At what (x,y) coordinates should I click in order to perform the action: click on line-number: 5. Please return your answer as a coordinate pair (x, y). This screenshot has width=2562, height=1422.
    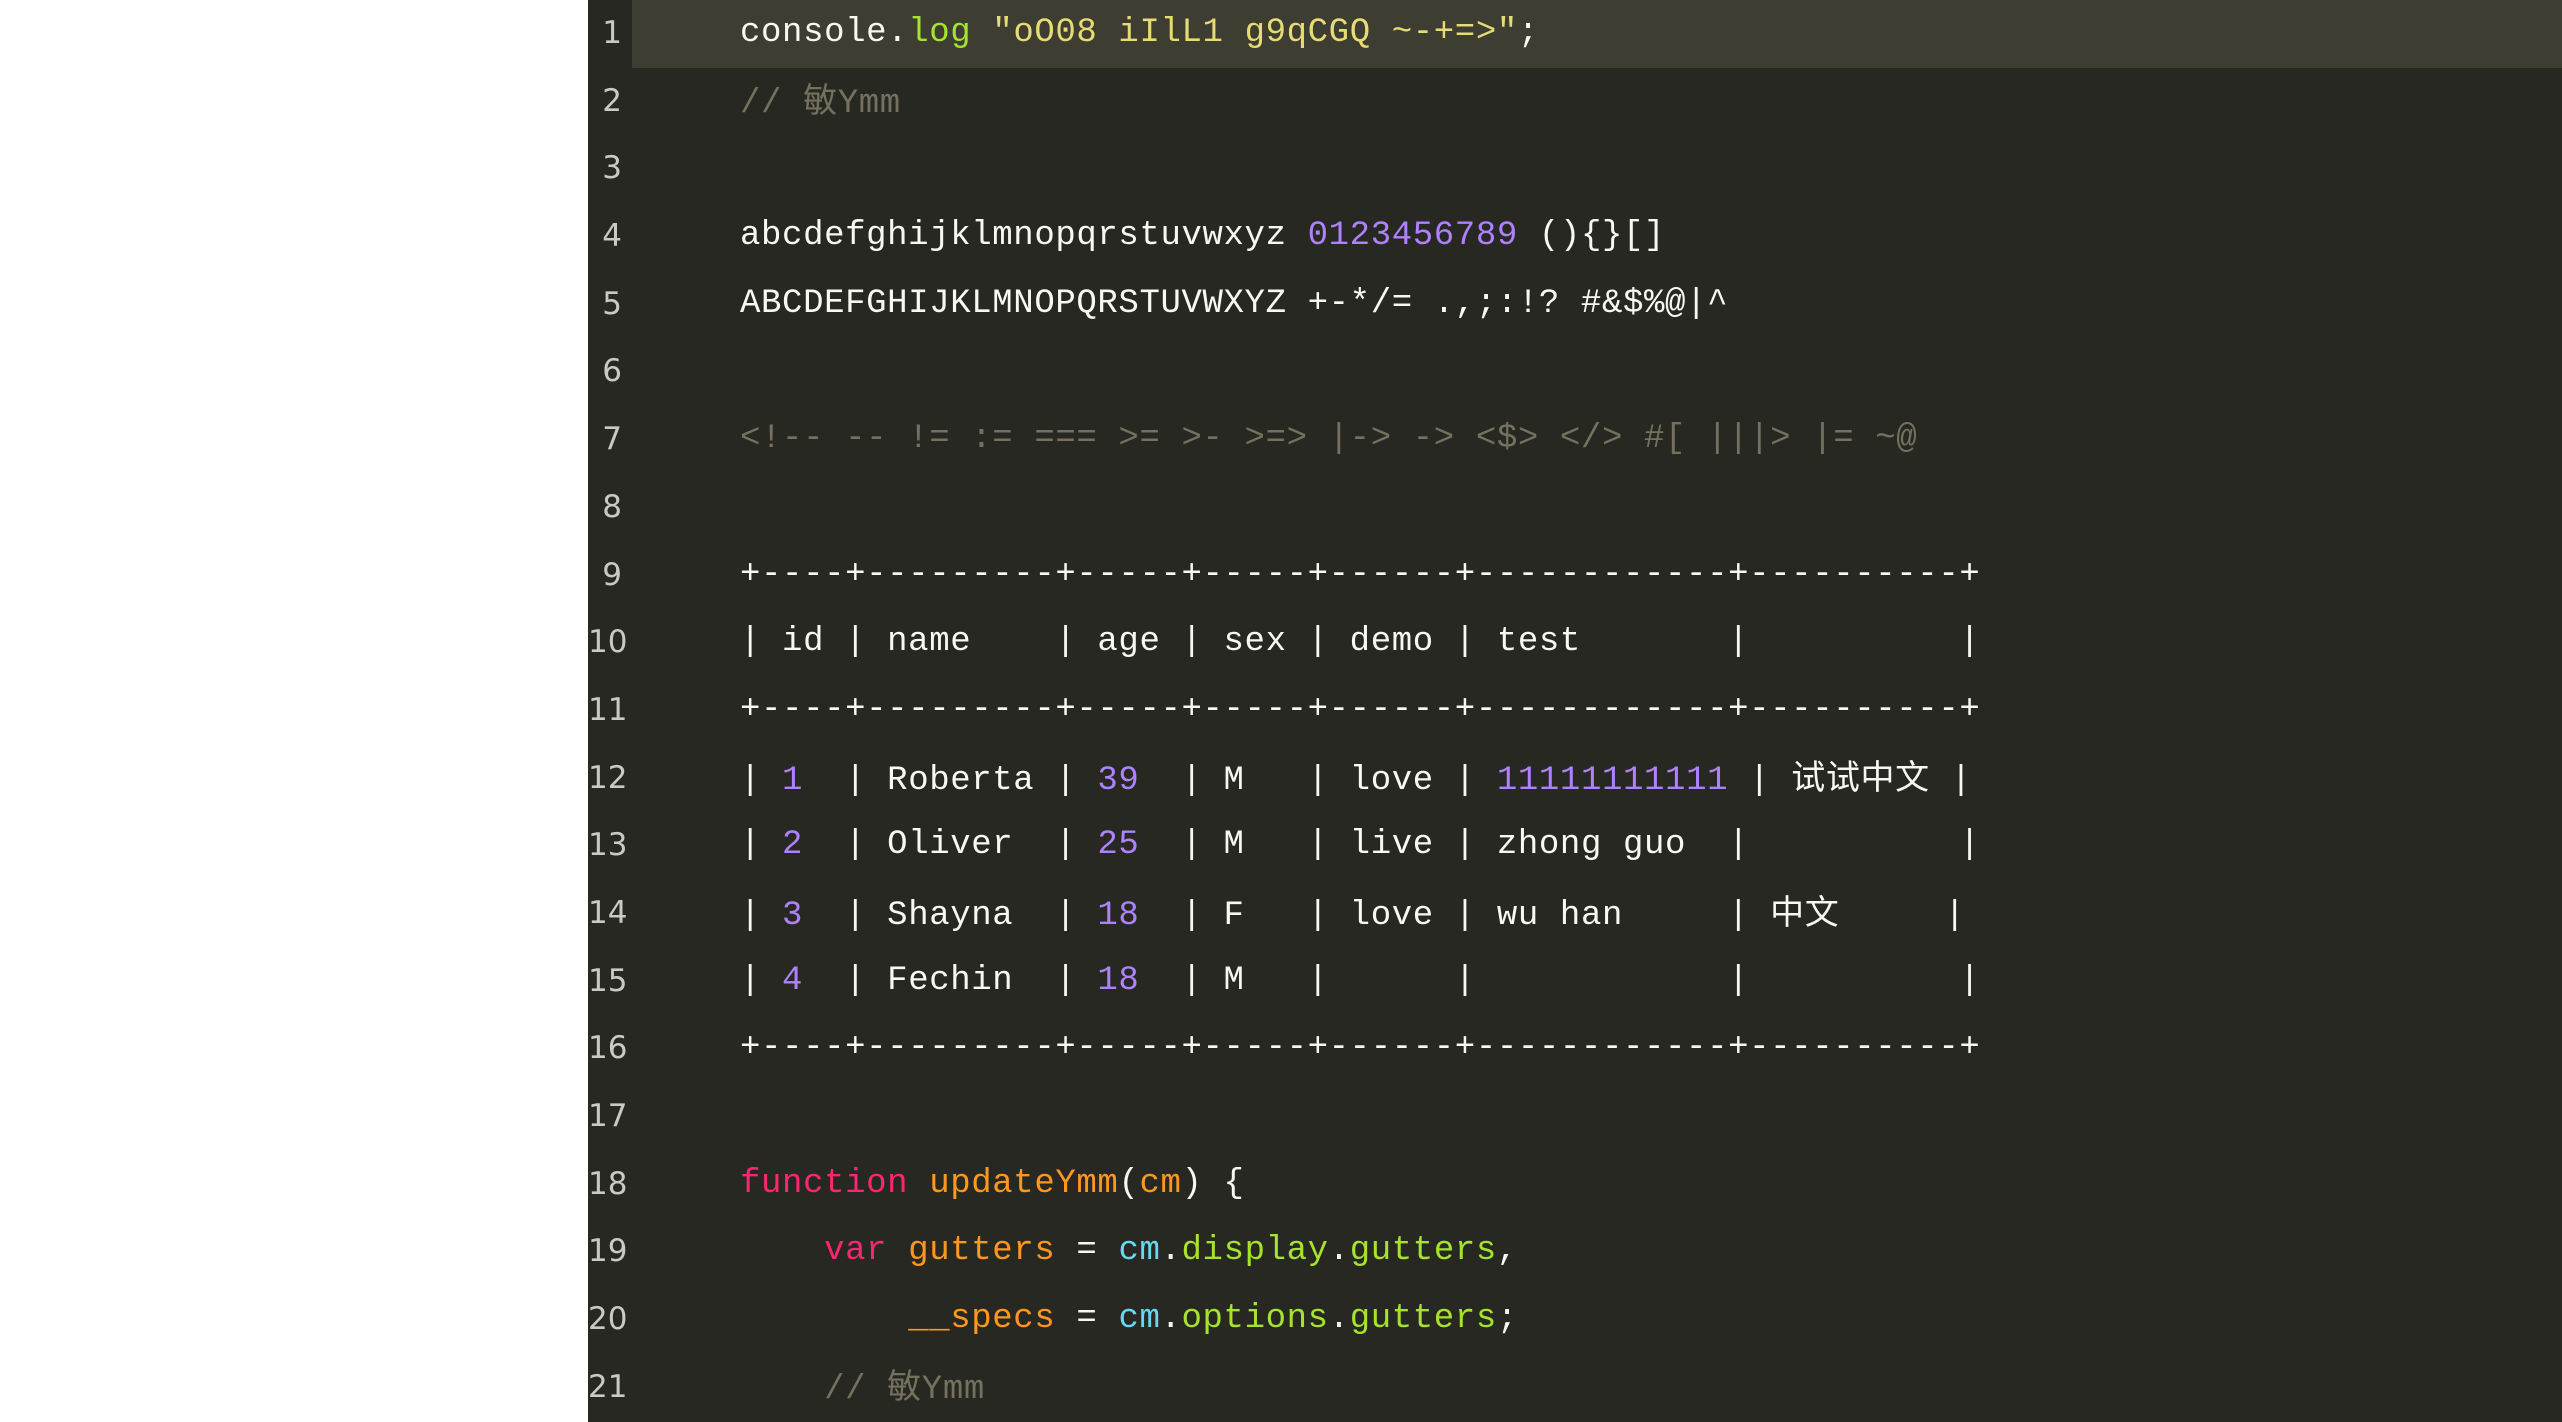
    Looking at the image, I should click on (612, 303).